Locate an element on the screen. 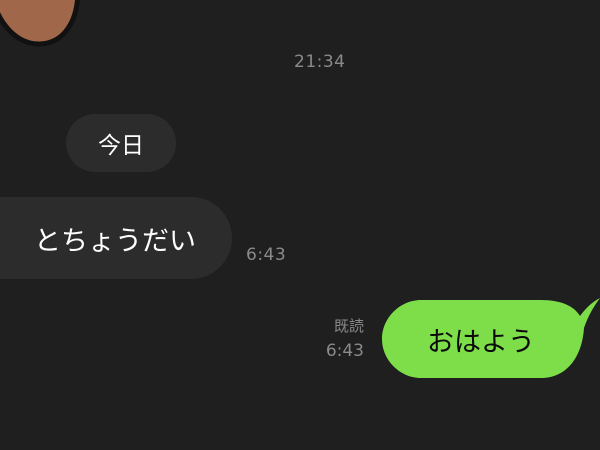 This screenshot has width=600, height=450. character-sticker-icon is located at coordinates (50, 25).